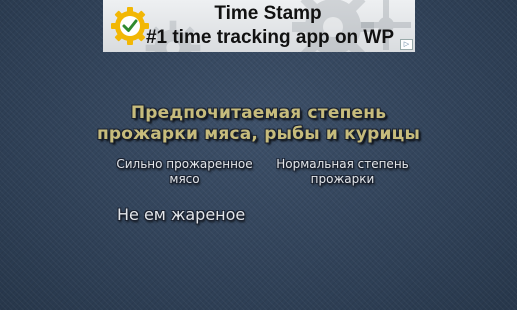 The height and width of the screenshot is (310, 517). I want to click on option-medium: Нормальная степень прожарки, so click(342, 172).